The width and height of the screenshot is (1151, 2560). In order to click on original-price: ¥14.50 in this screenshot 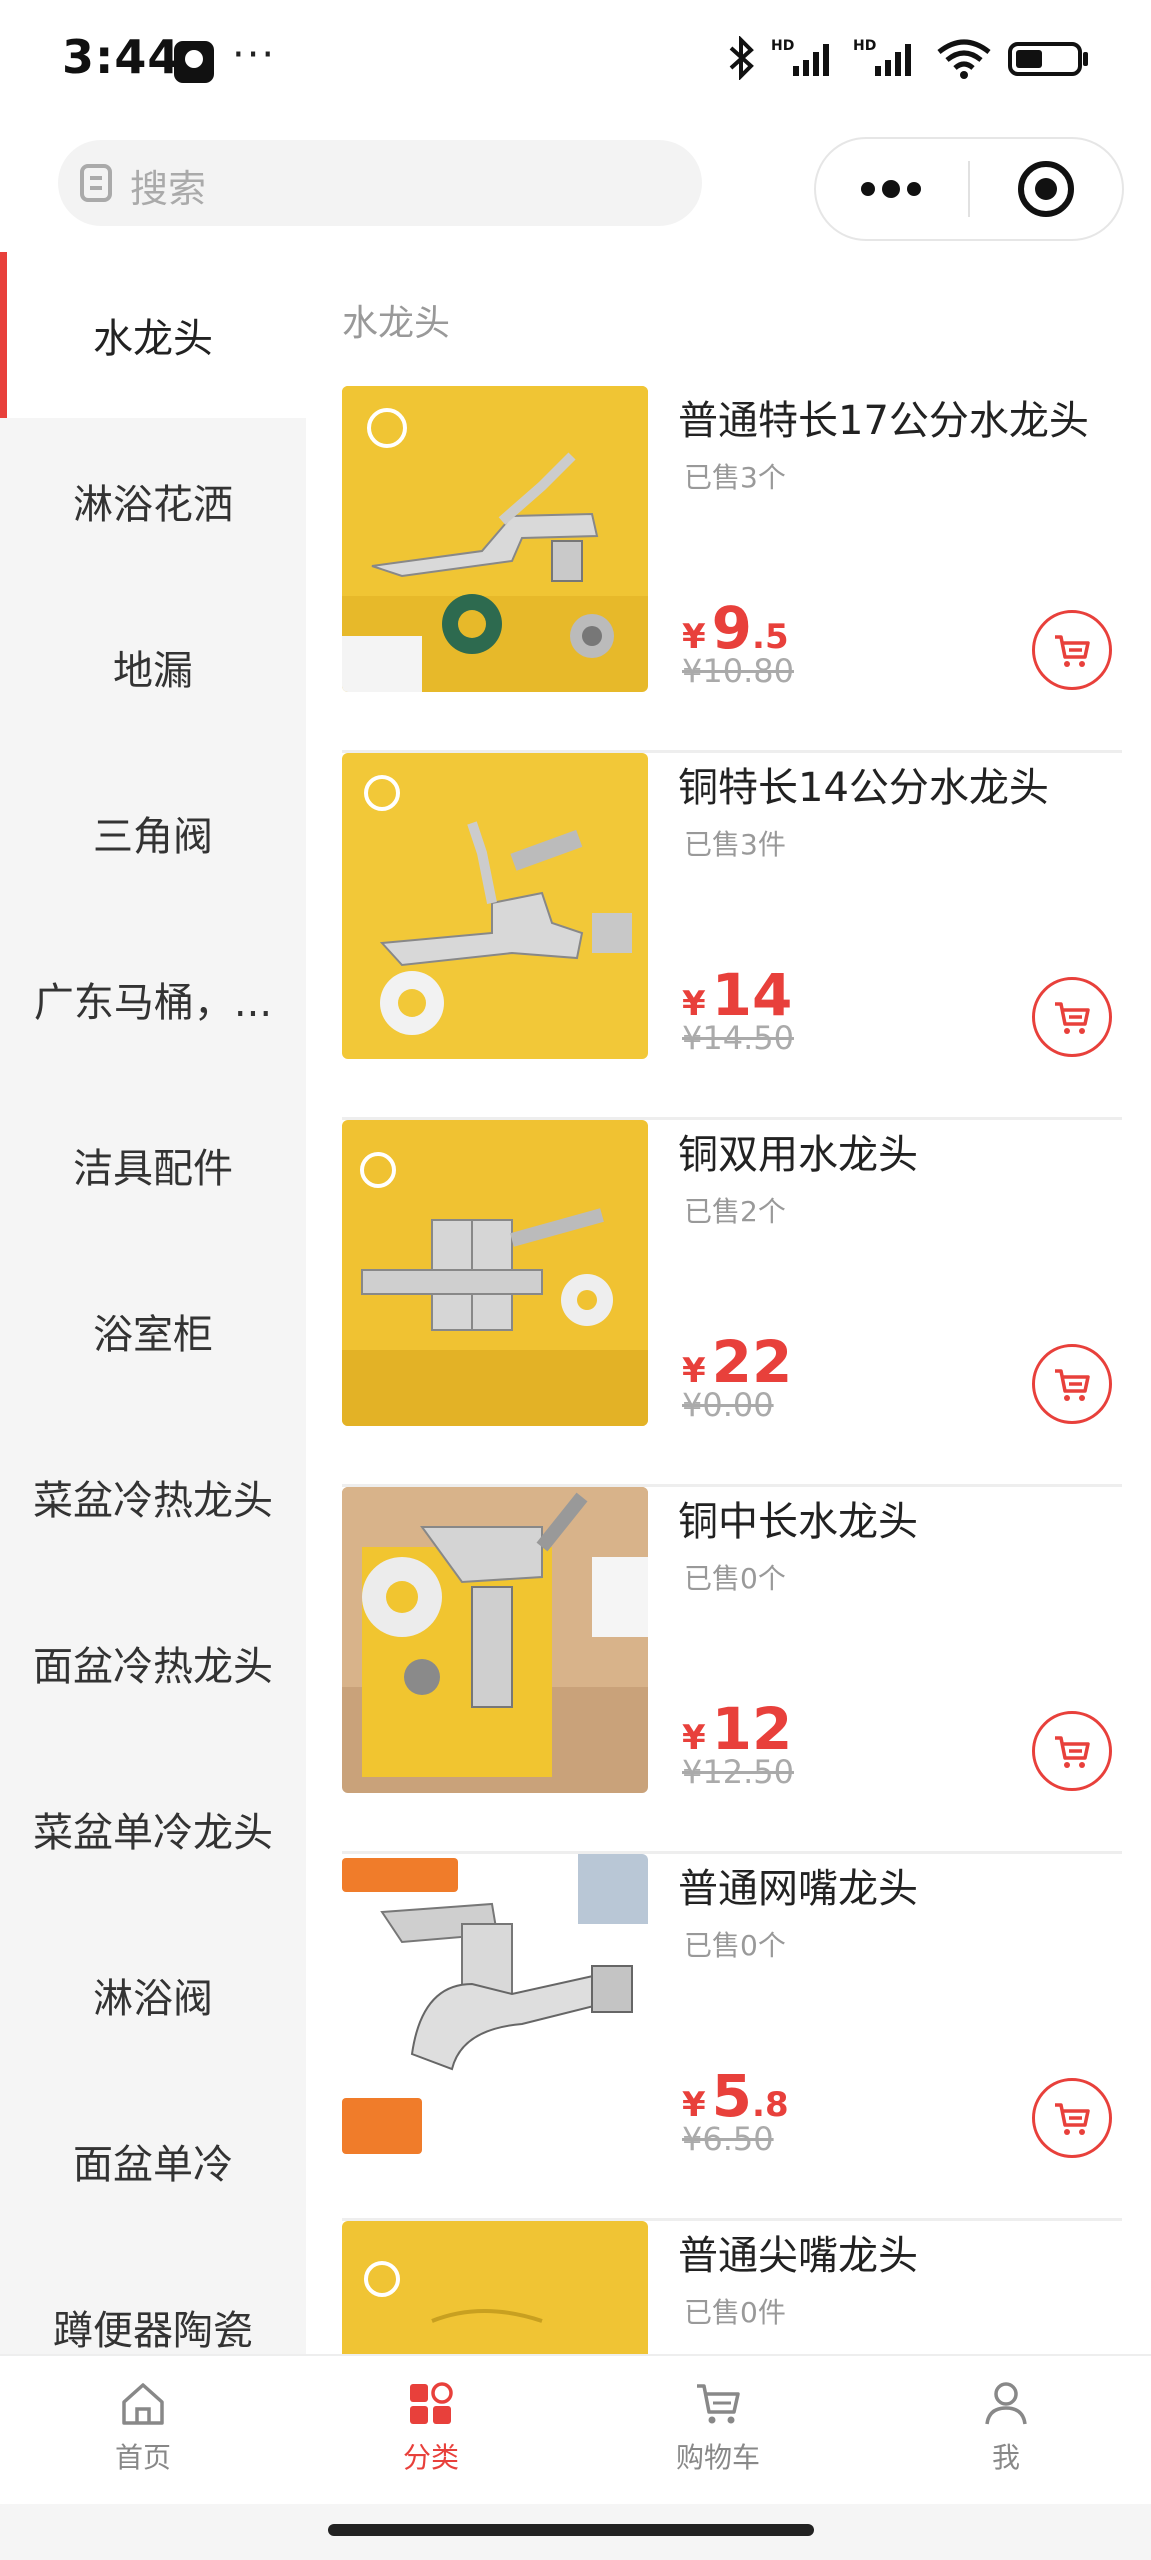, I will do `click(738, 1038)`.